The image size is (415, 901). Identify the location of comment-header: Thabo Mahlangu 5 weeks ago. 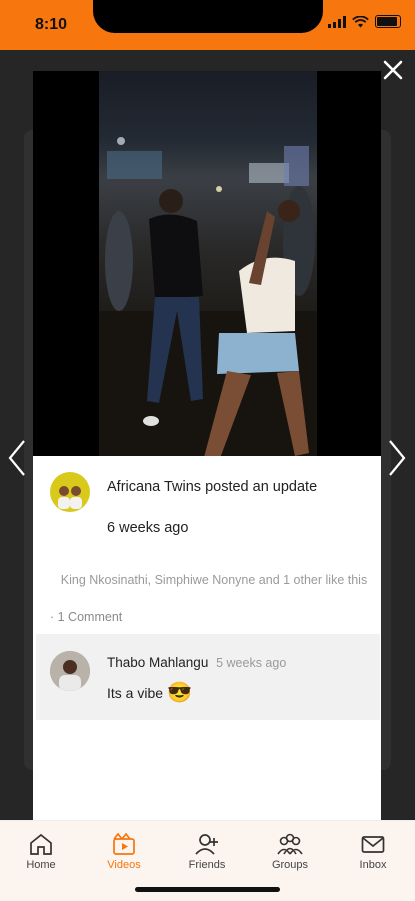
(196, 662).